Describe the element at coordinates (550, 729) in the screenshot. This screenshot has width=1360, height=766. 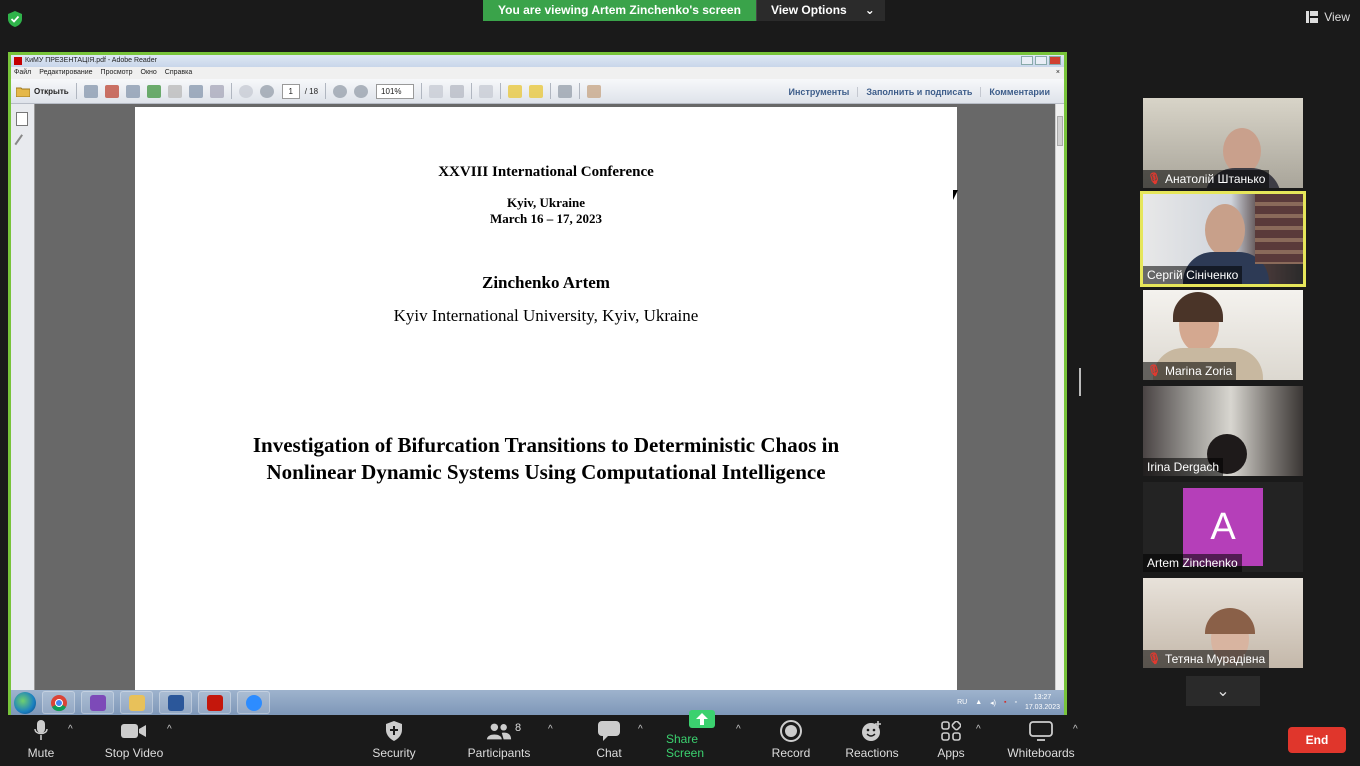
I see `participants-options-caret: ^` at that location.